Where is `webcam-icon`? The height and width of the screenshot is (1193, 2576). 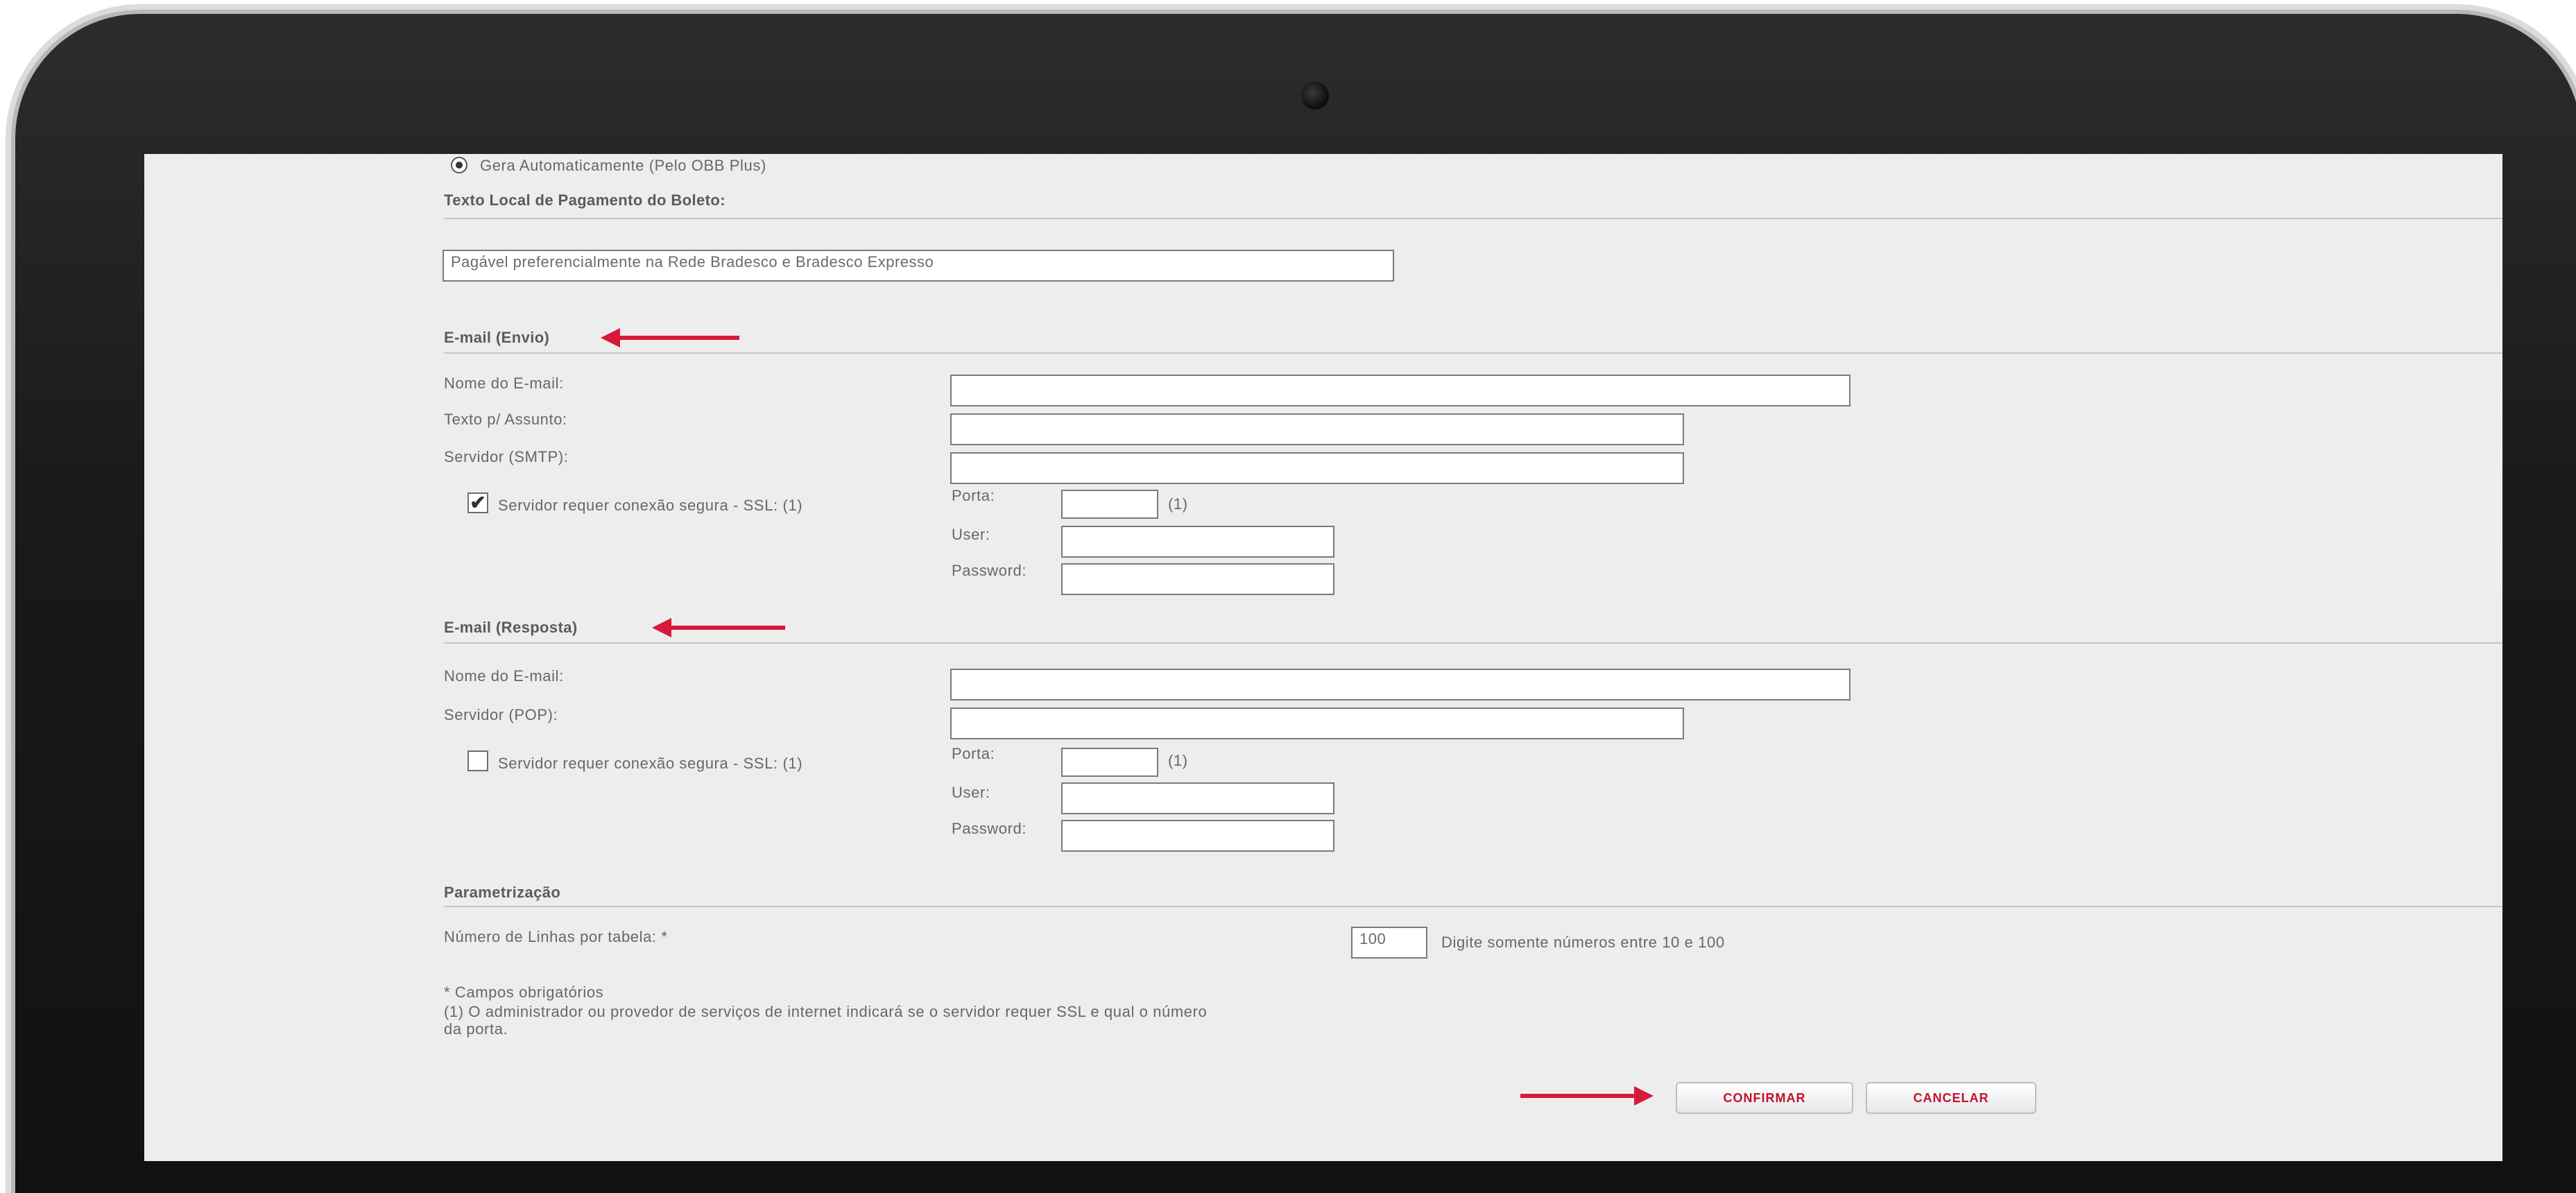 webcam-icon is located at coordinates (1315, 96).